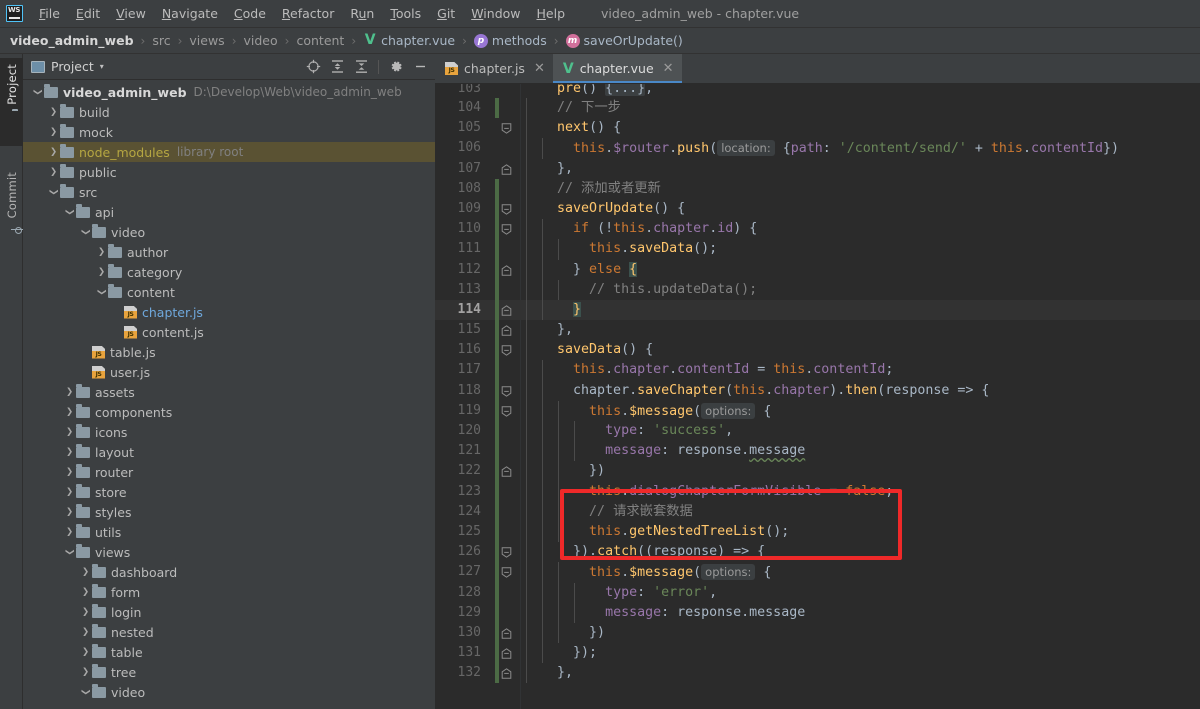  I want to click on menu-item-view: View, so click(131, 13).